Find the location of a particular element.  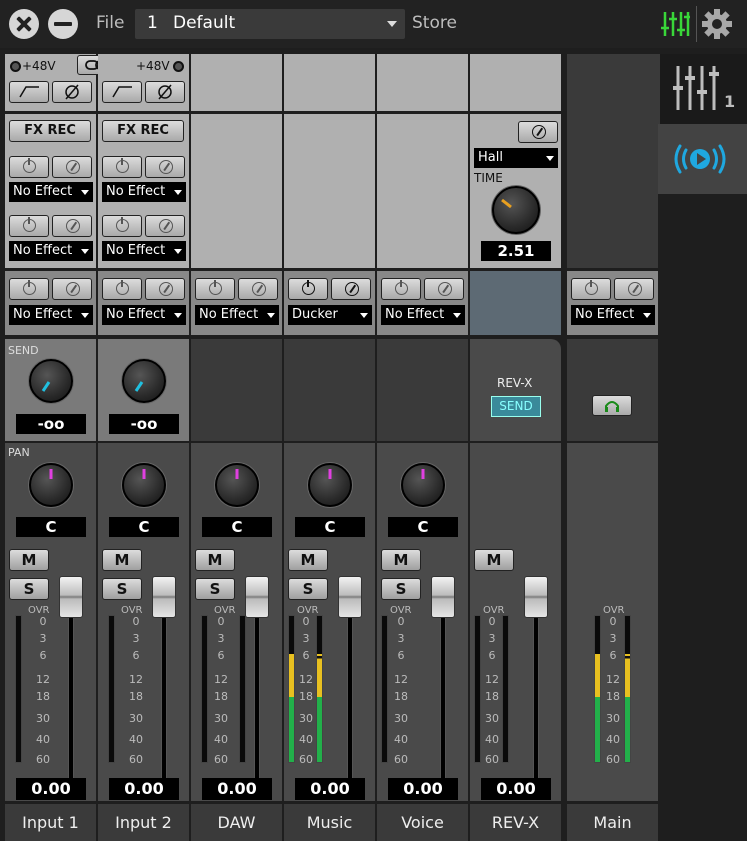

meter-scale: 0 3 6 12 18 30 40 60 is located at coordinates (136, 690).